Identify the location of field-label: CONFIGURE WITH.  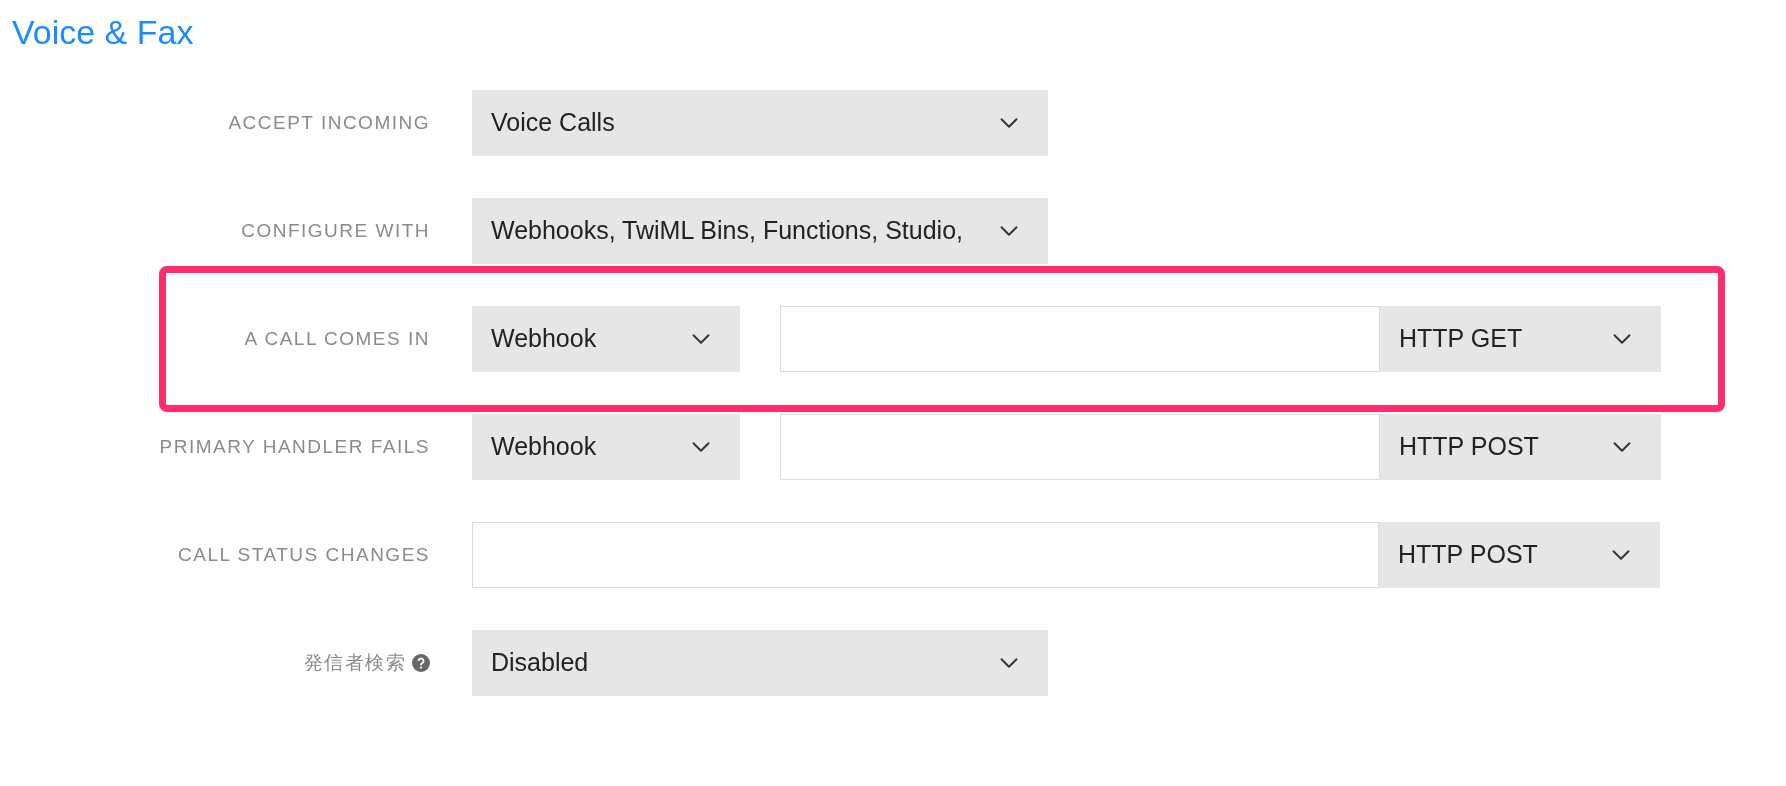
(335, 230).